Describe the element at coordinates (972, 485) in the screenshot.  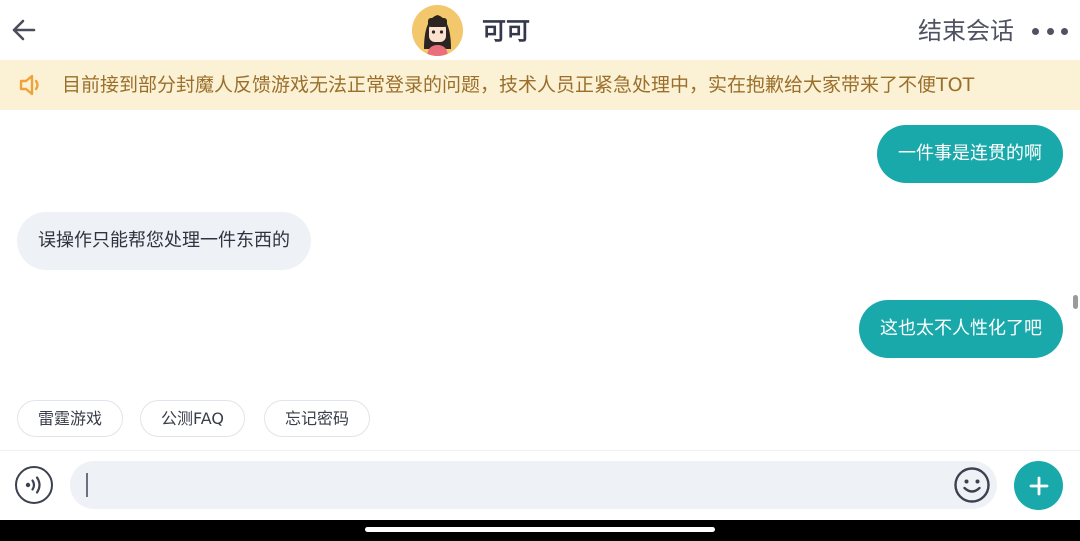
I see `emoji-icon` at that location.